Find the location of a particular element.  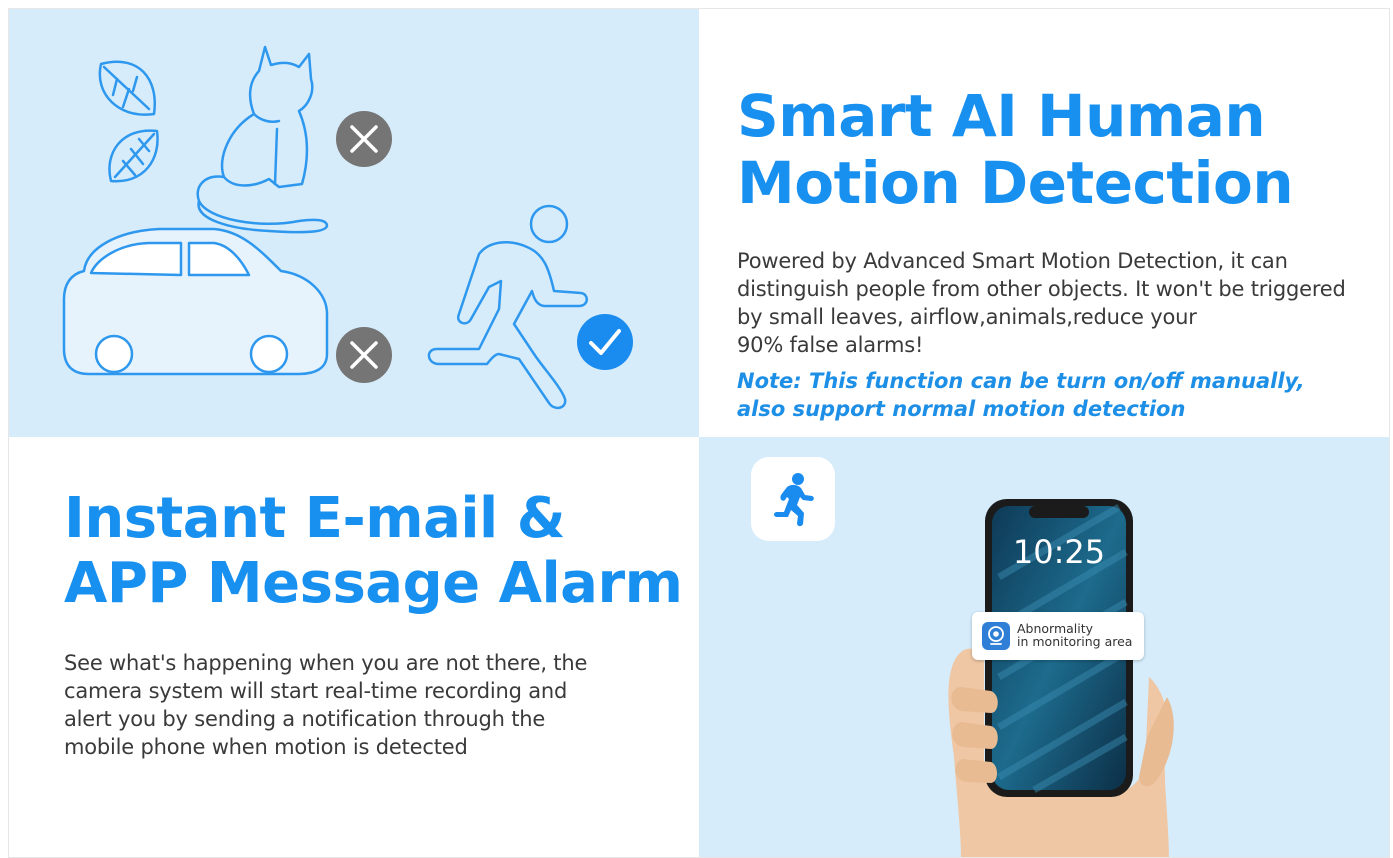

title-line: Smart AI Human is located at coordinates (1001, 116).